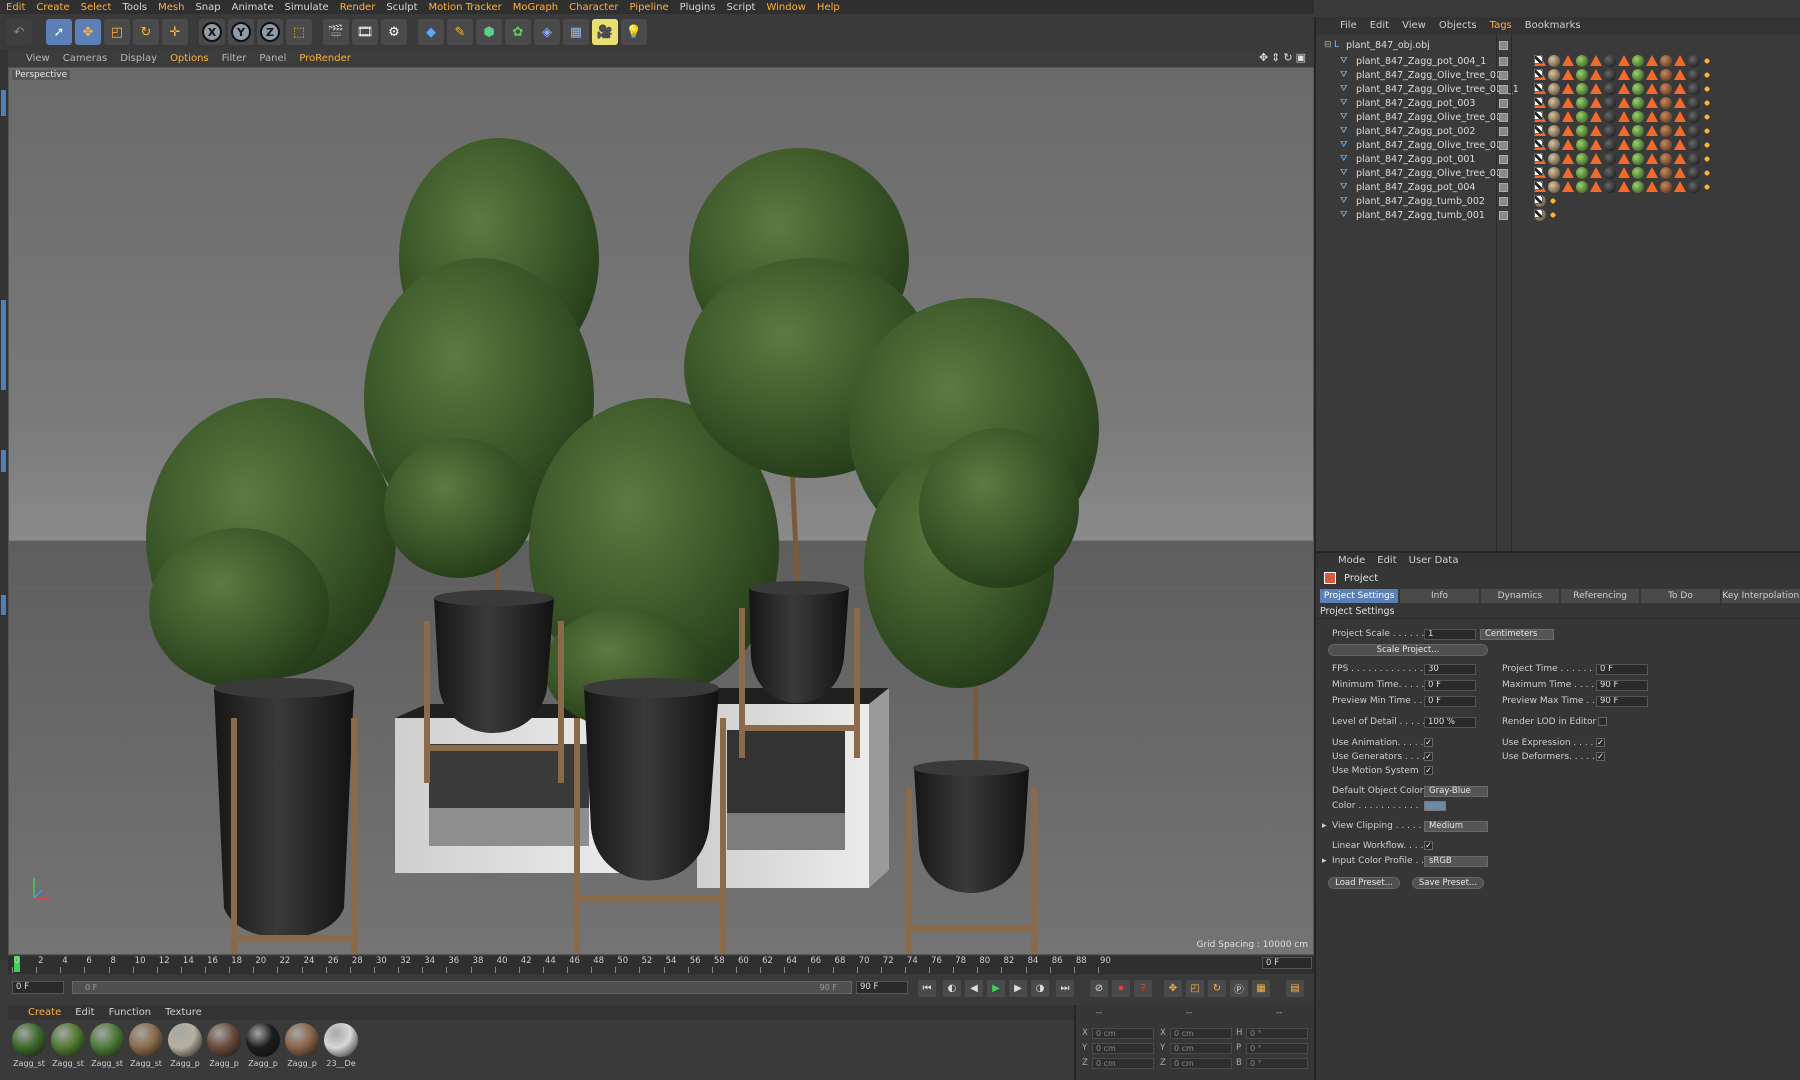  I want to click on pan-icon: ✥, so click(1263, 57).